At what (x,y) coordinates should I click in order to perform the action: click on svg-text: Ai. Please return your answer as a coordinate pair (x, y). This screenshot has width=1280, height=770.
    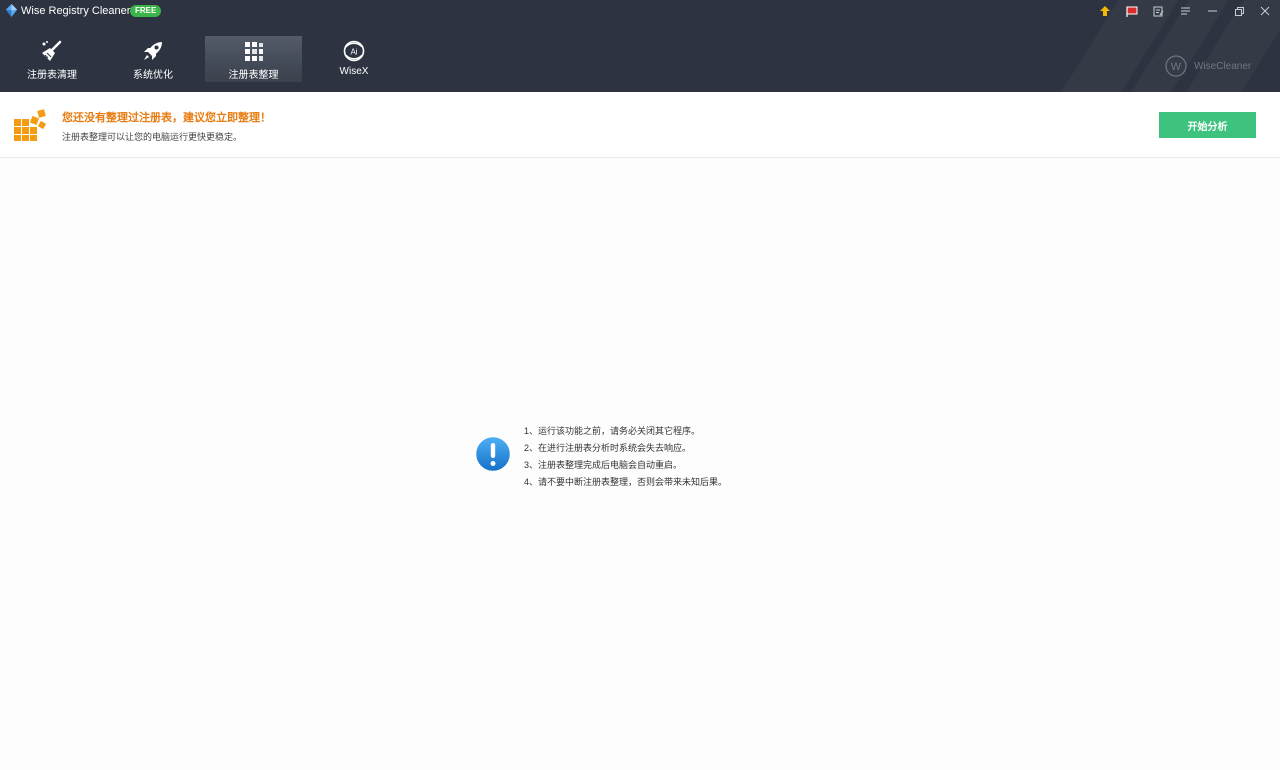
    Looking at the image, I should click on (353, 52).